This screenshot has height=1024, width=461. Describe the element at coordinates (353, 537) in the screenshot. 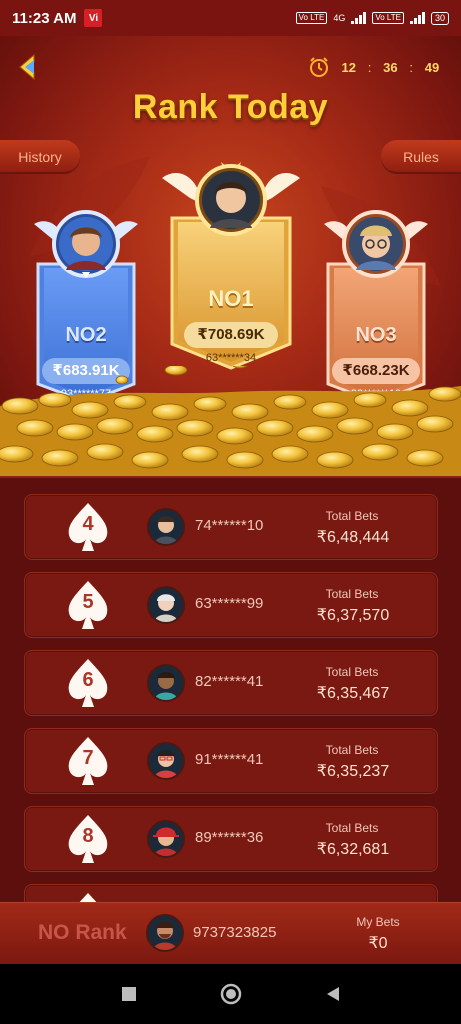

I see `total-bets-value: ₹6,48,444` at that location.